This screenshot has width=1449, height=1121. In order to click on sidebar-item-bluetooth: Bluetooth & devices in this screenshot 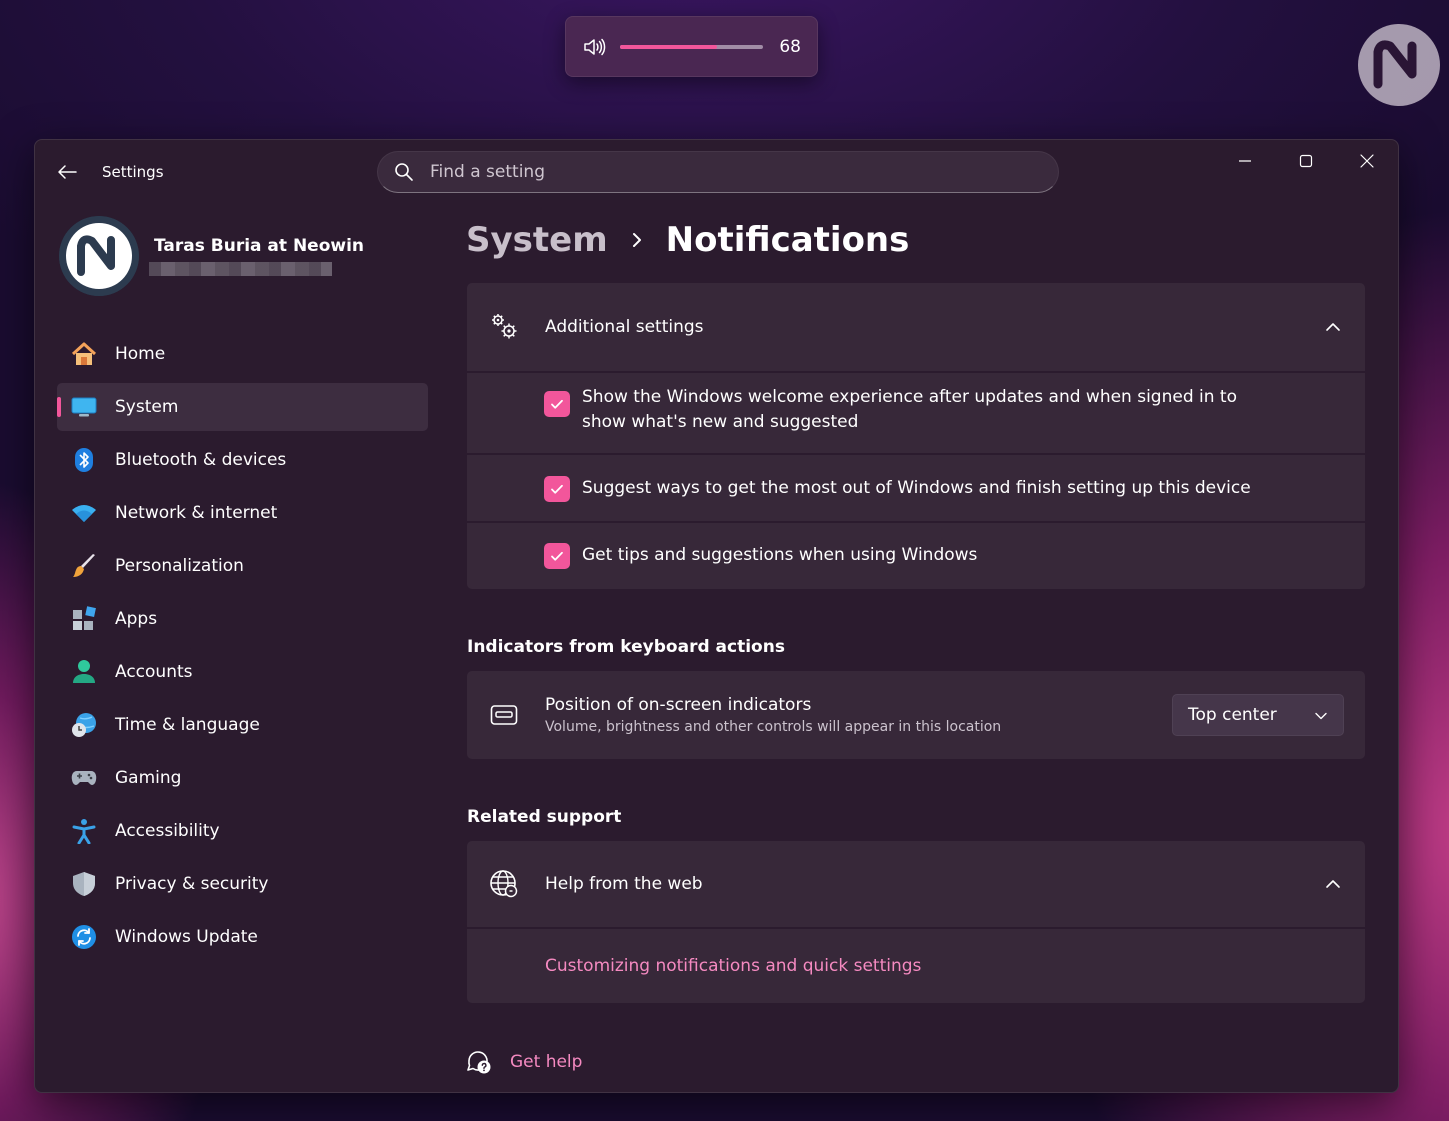, I will do `click(242, 460)`.